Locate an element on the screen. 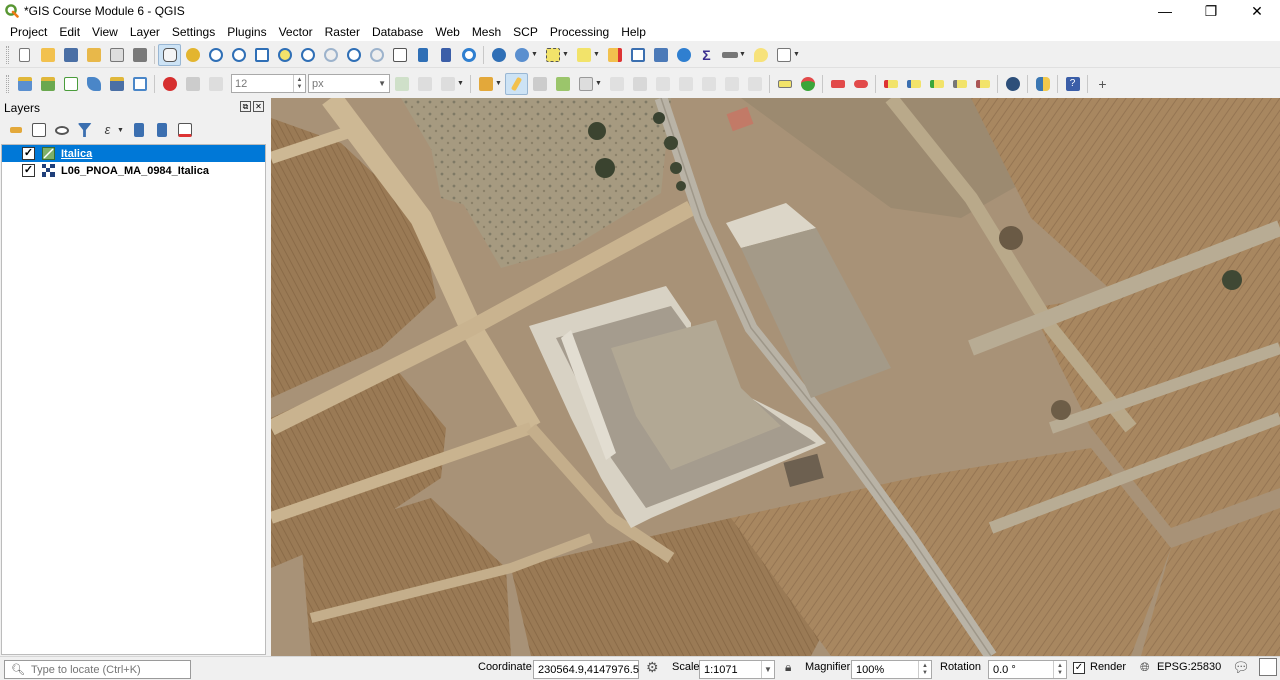 The height and width of the screenshot is (680, 1280). locator-input is located at coordinates (110, 669).